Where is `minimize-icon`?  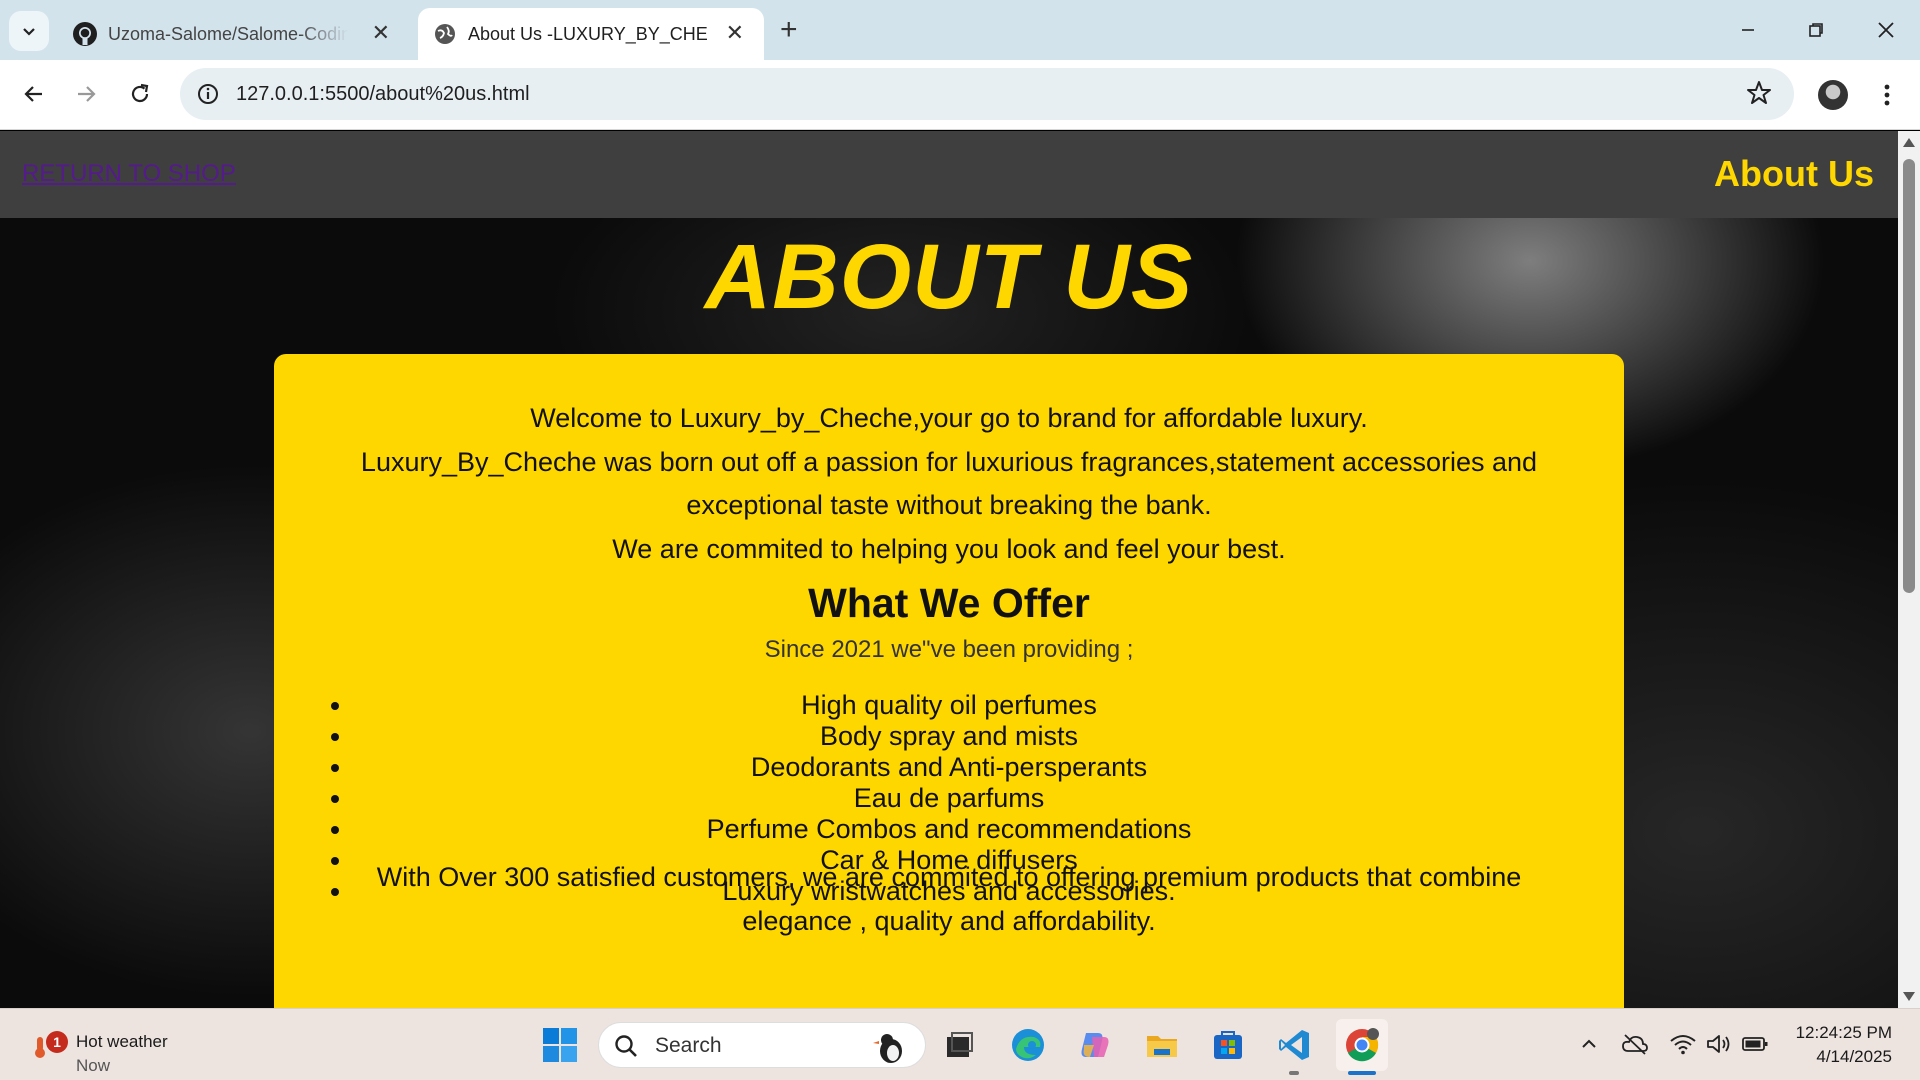 minimize-icon is located at coordinates (1748, 30).